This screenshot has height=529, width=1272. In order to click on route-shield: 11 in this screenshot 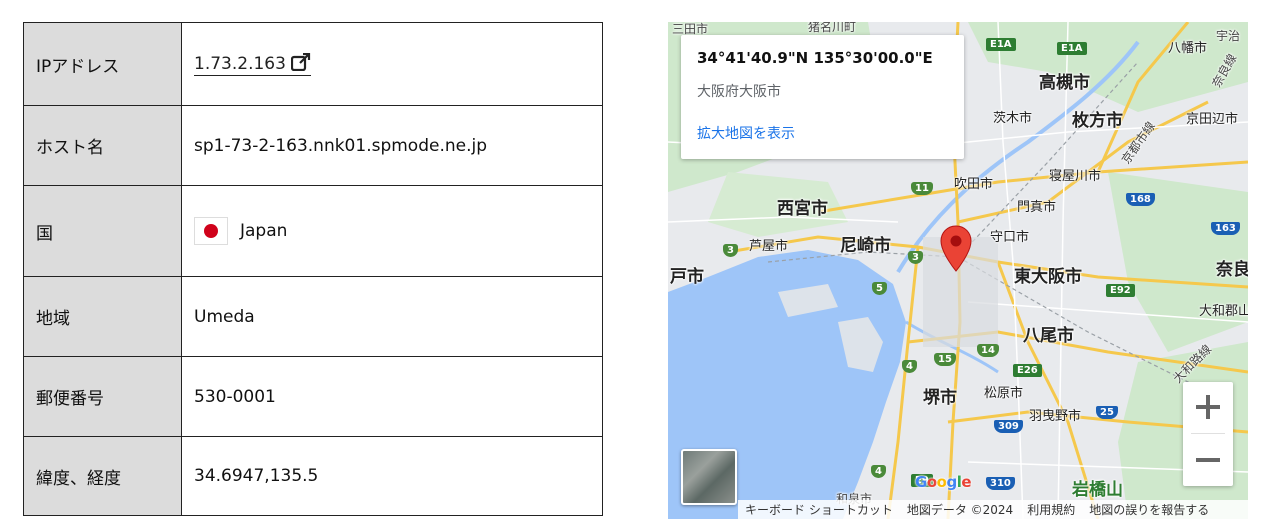, I will do `click(922, 188)`.